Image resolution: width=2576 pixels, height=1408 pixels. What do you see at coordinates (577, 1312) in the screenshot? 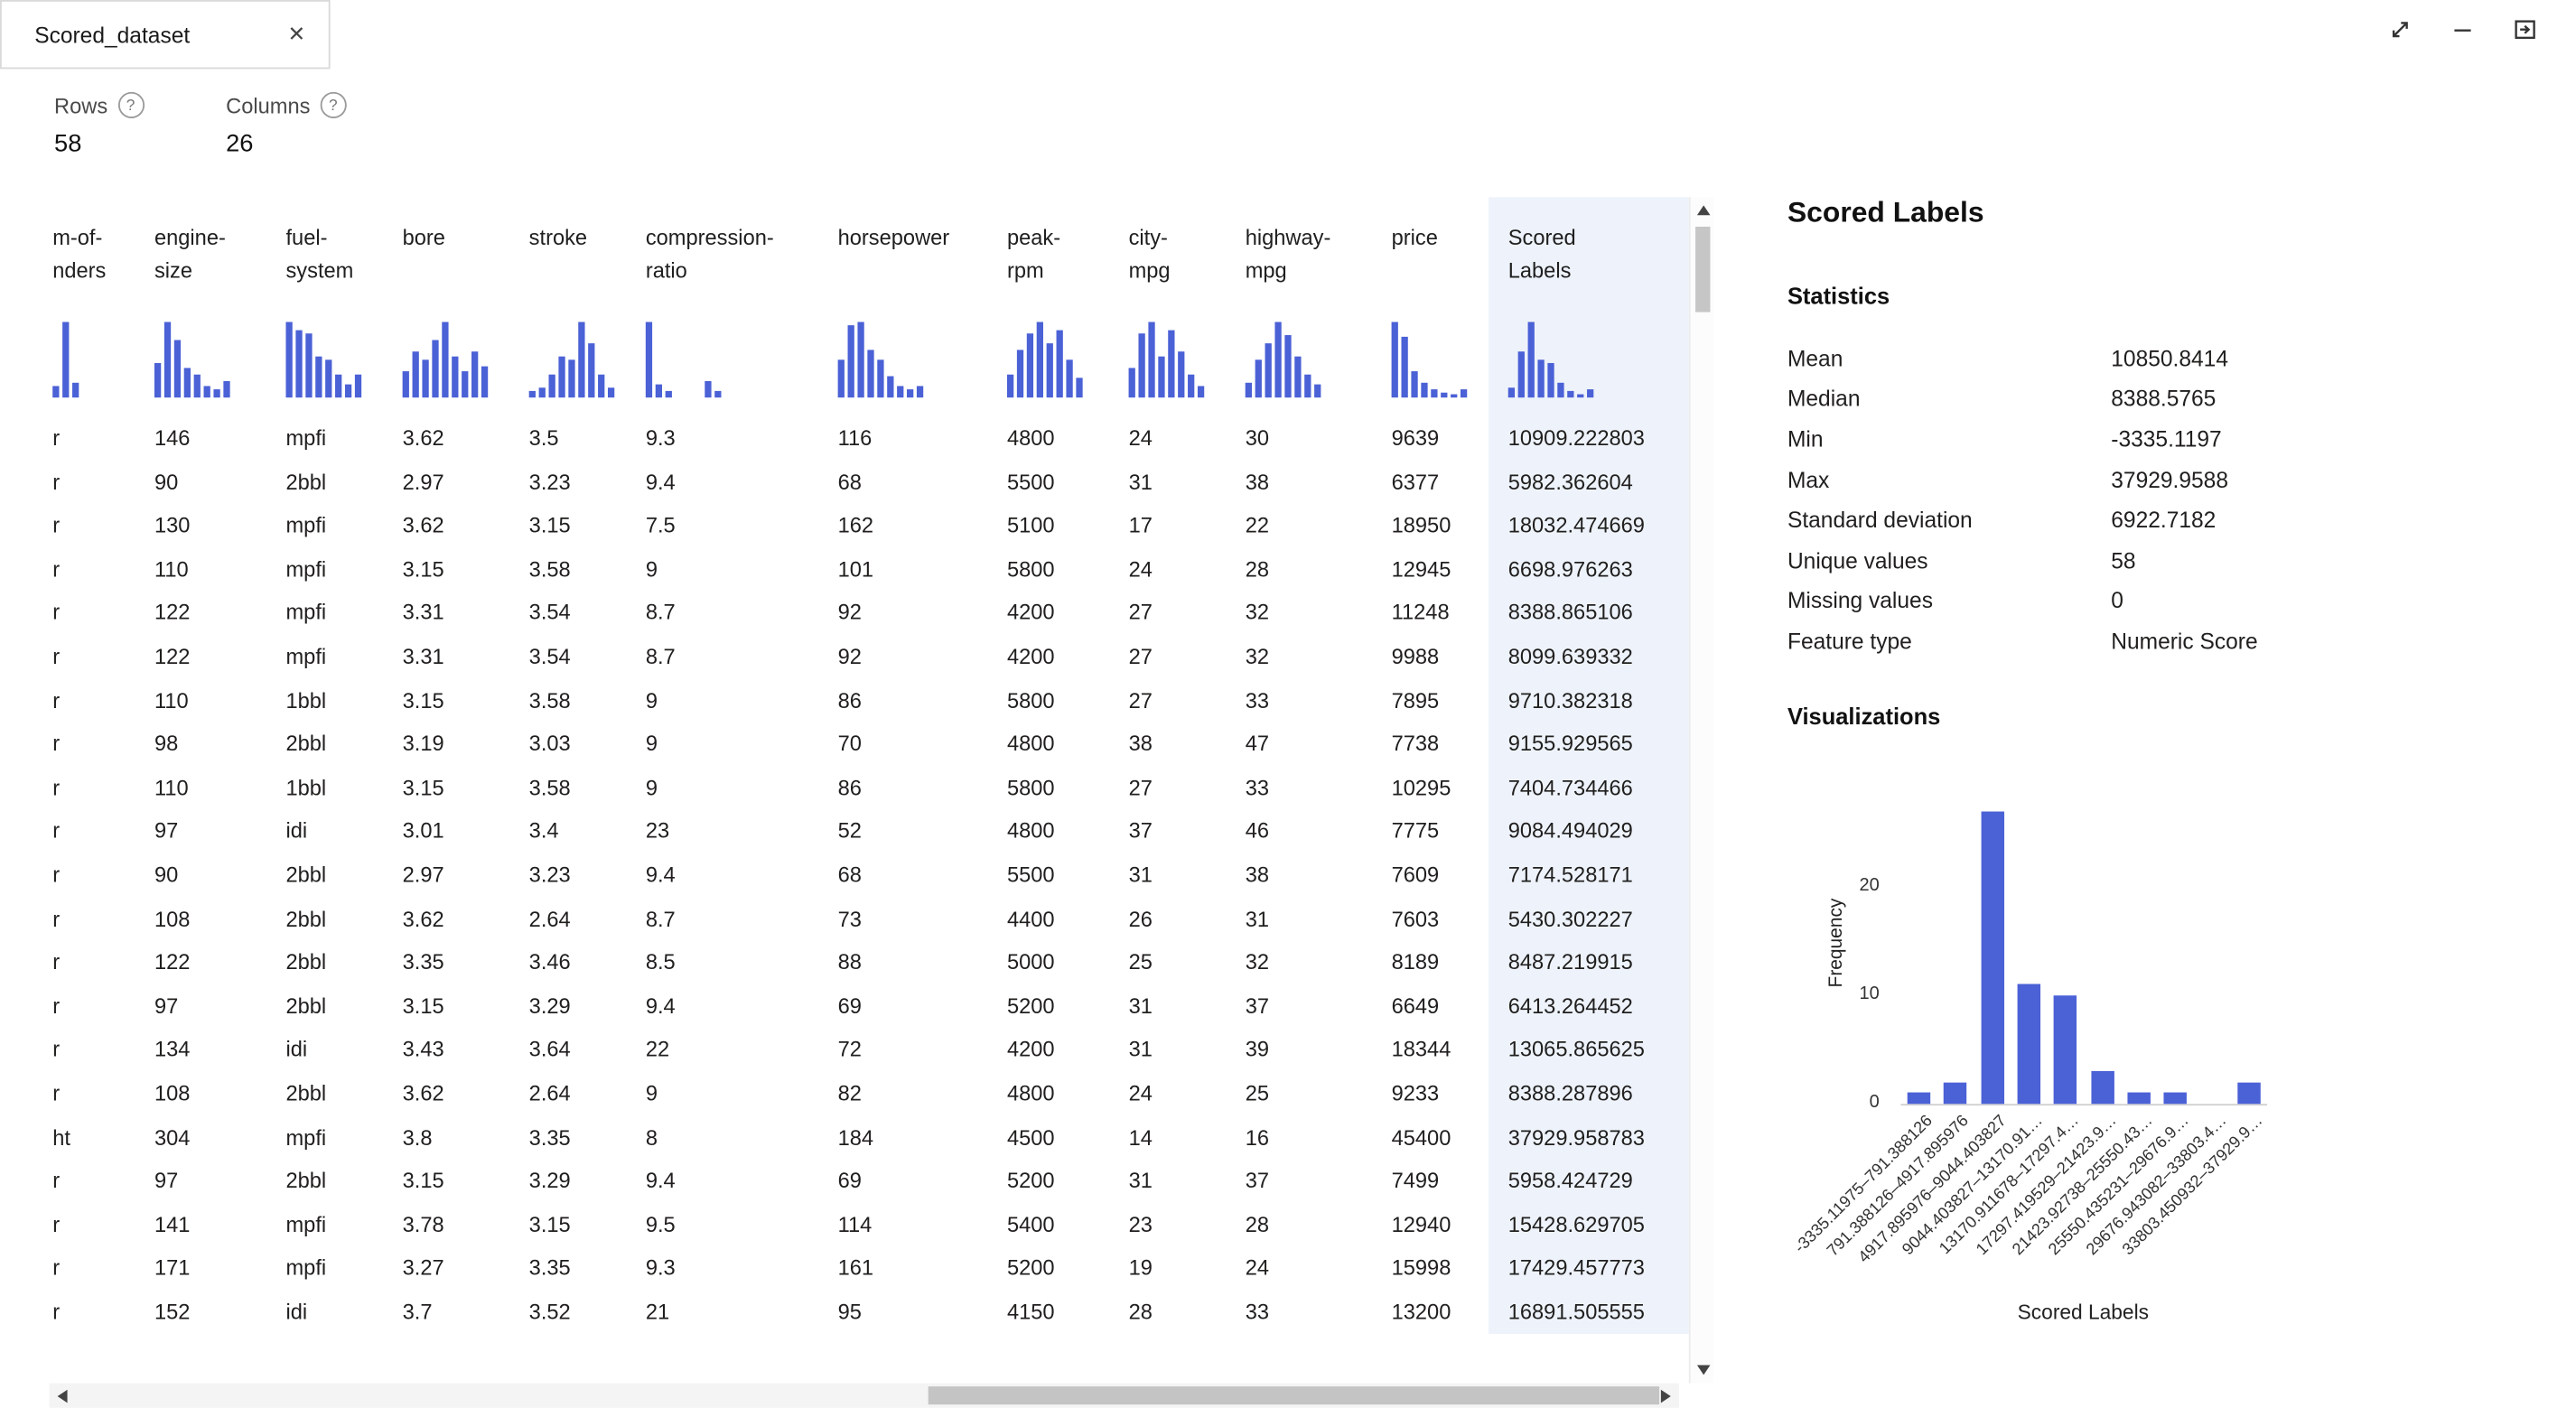
I see `table-cell: 3.52` at bounding box center [577, 1312].